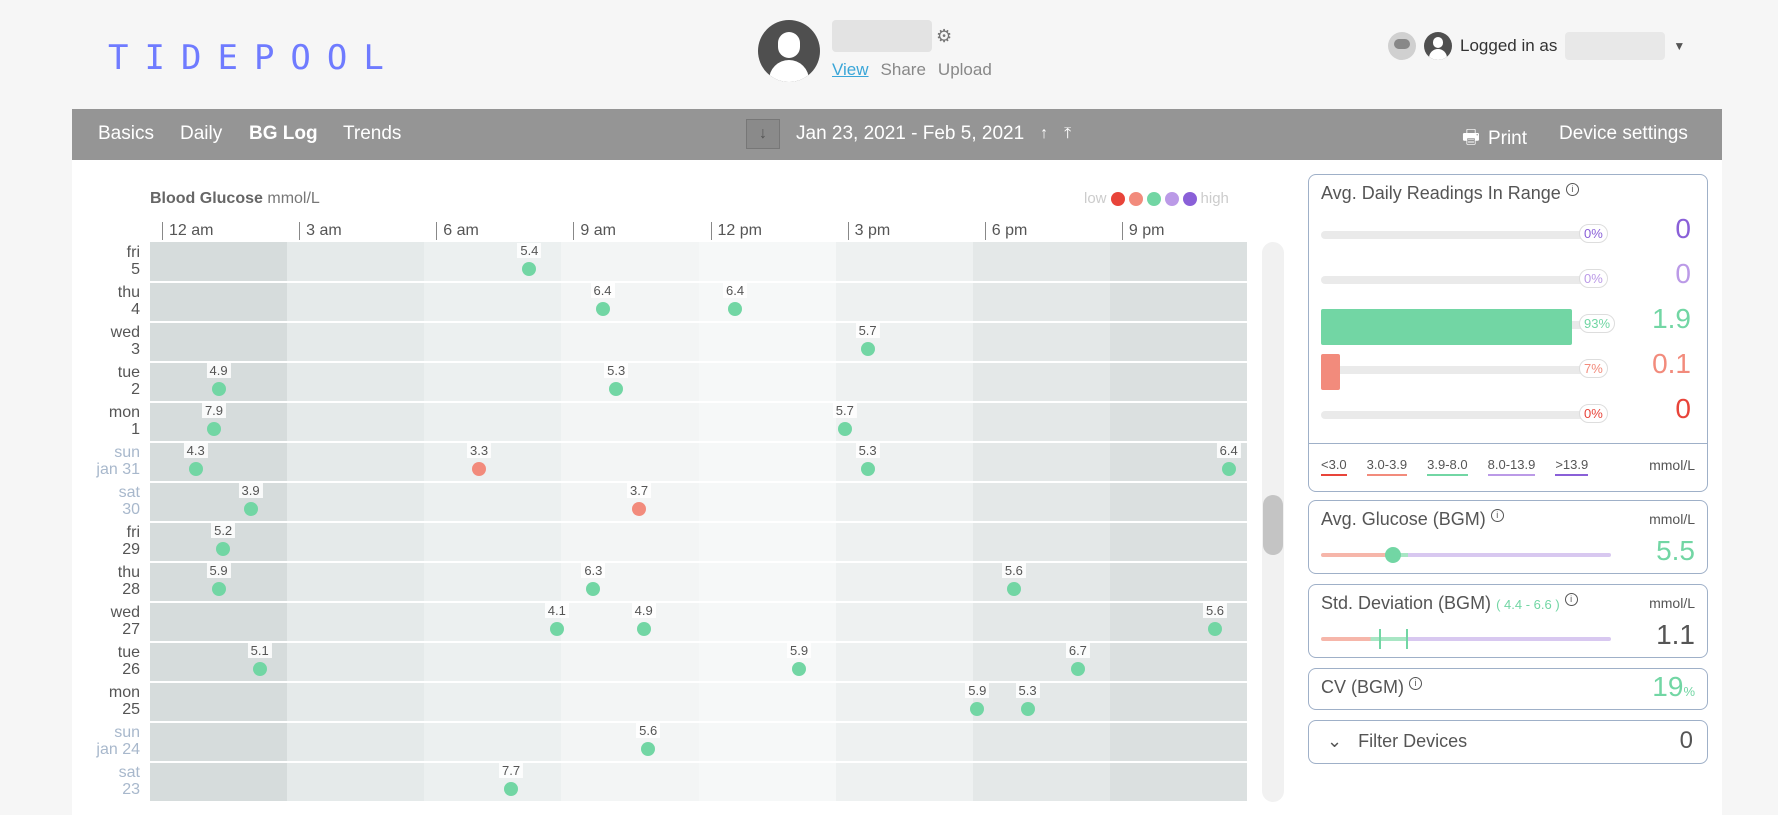  I want to click on logged-in-label: Logged in as, so click(1509, 45).